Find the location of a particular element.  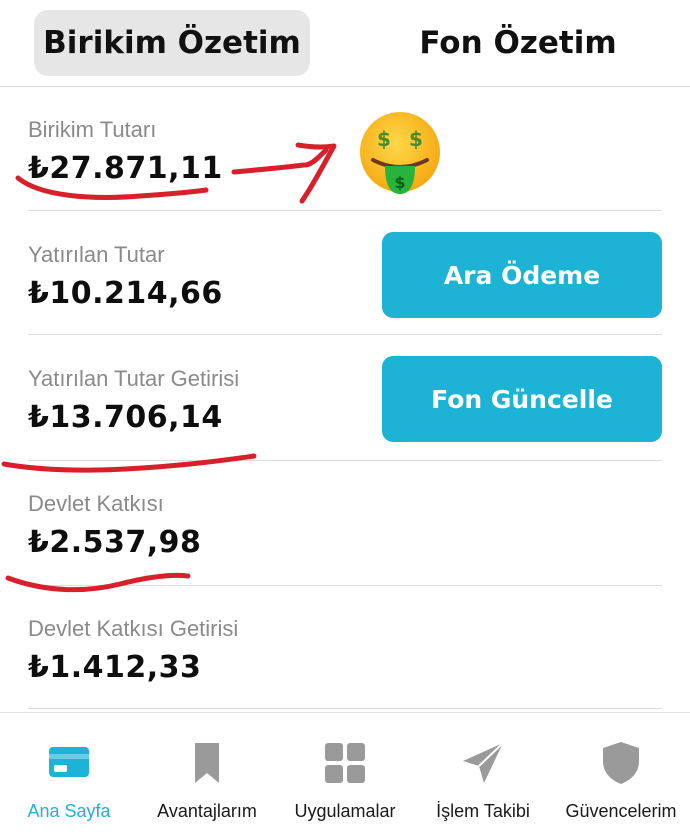

summary-tabs: Birikim Özetim Fon Özetim is located at coordinates (345, 43).